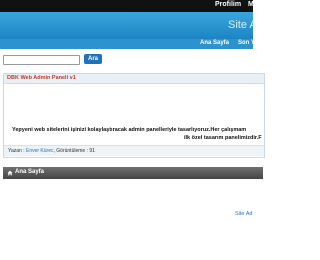  What do you see at coordinates (133, 173) in the screenshot?
I see `breadcrumb: Ana Sayfa` at bounding box center [133, 173].